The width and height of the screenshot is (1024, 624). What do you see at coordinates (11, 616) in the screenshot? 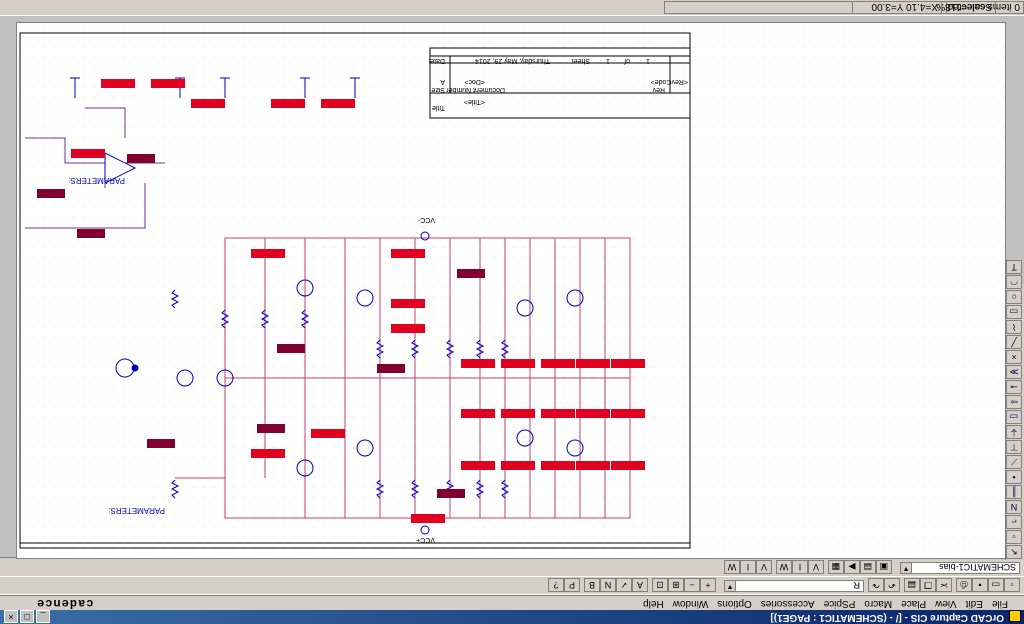
I see `close-icon: ×` at bounding box center [11, 616].